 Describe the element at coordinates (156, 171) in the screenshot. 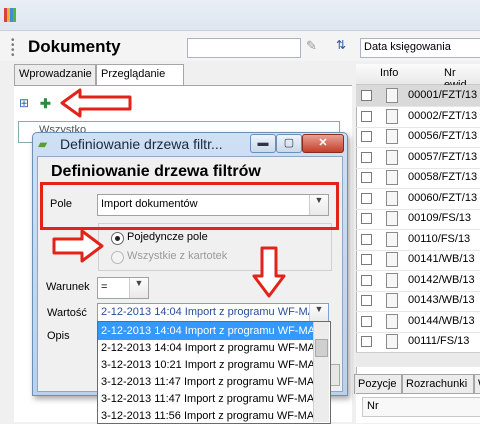

I see `dialog-heading: Definiowanie drzewa filtrów` at that location.